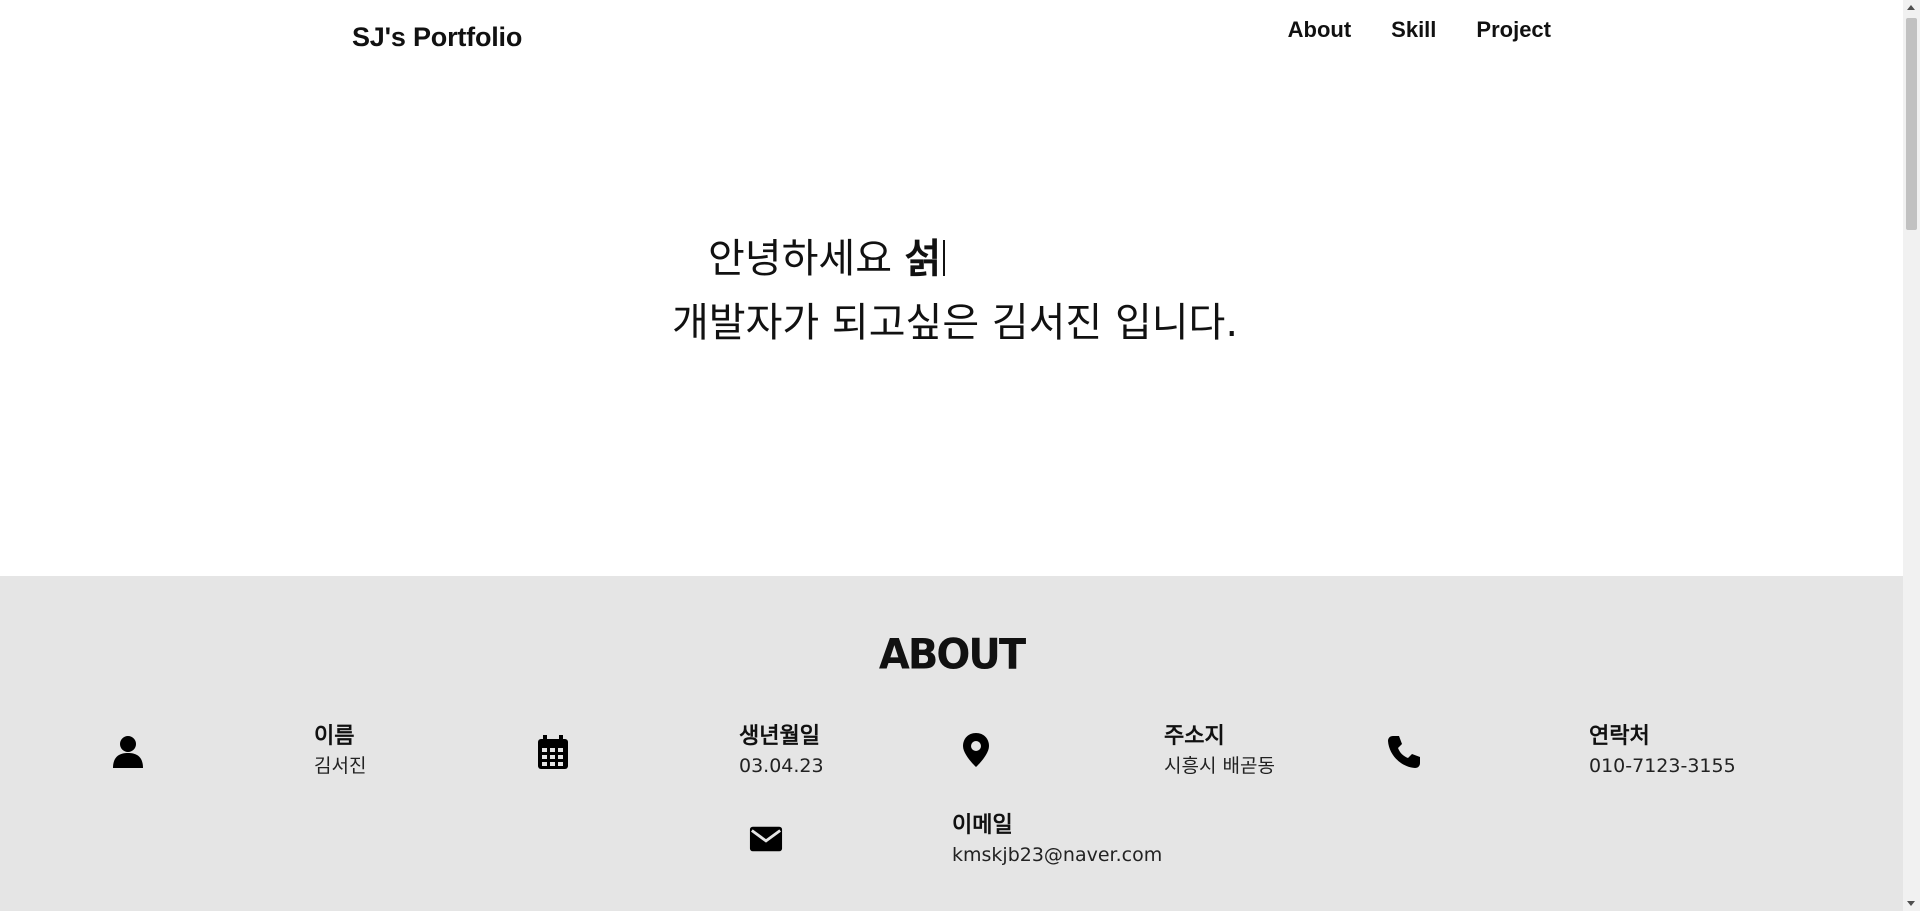 This screenshot has width=1920, height=911. I want to click on site-logo: SJ's Portfolio, so click(437, 37).